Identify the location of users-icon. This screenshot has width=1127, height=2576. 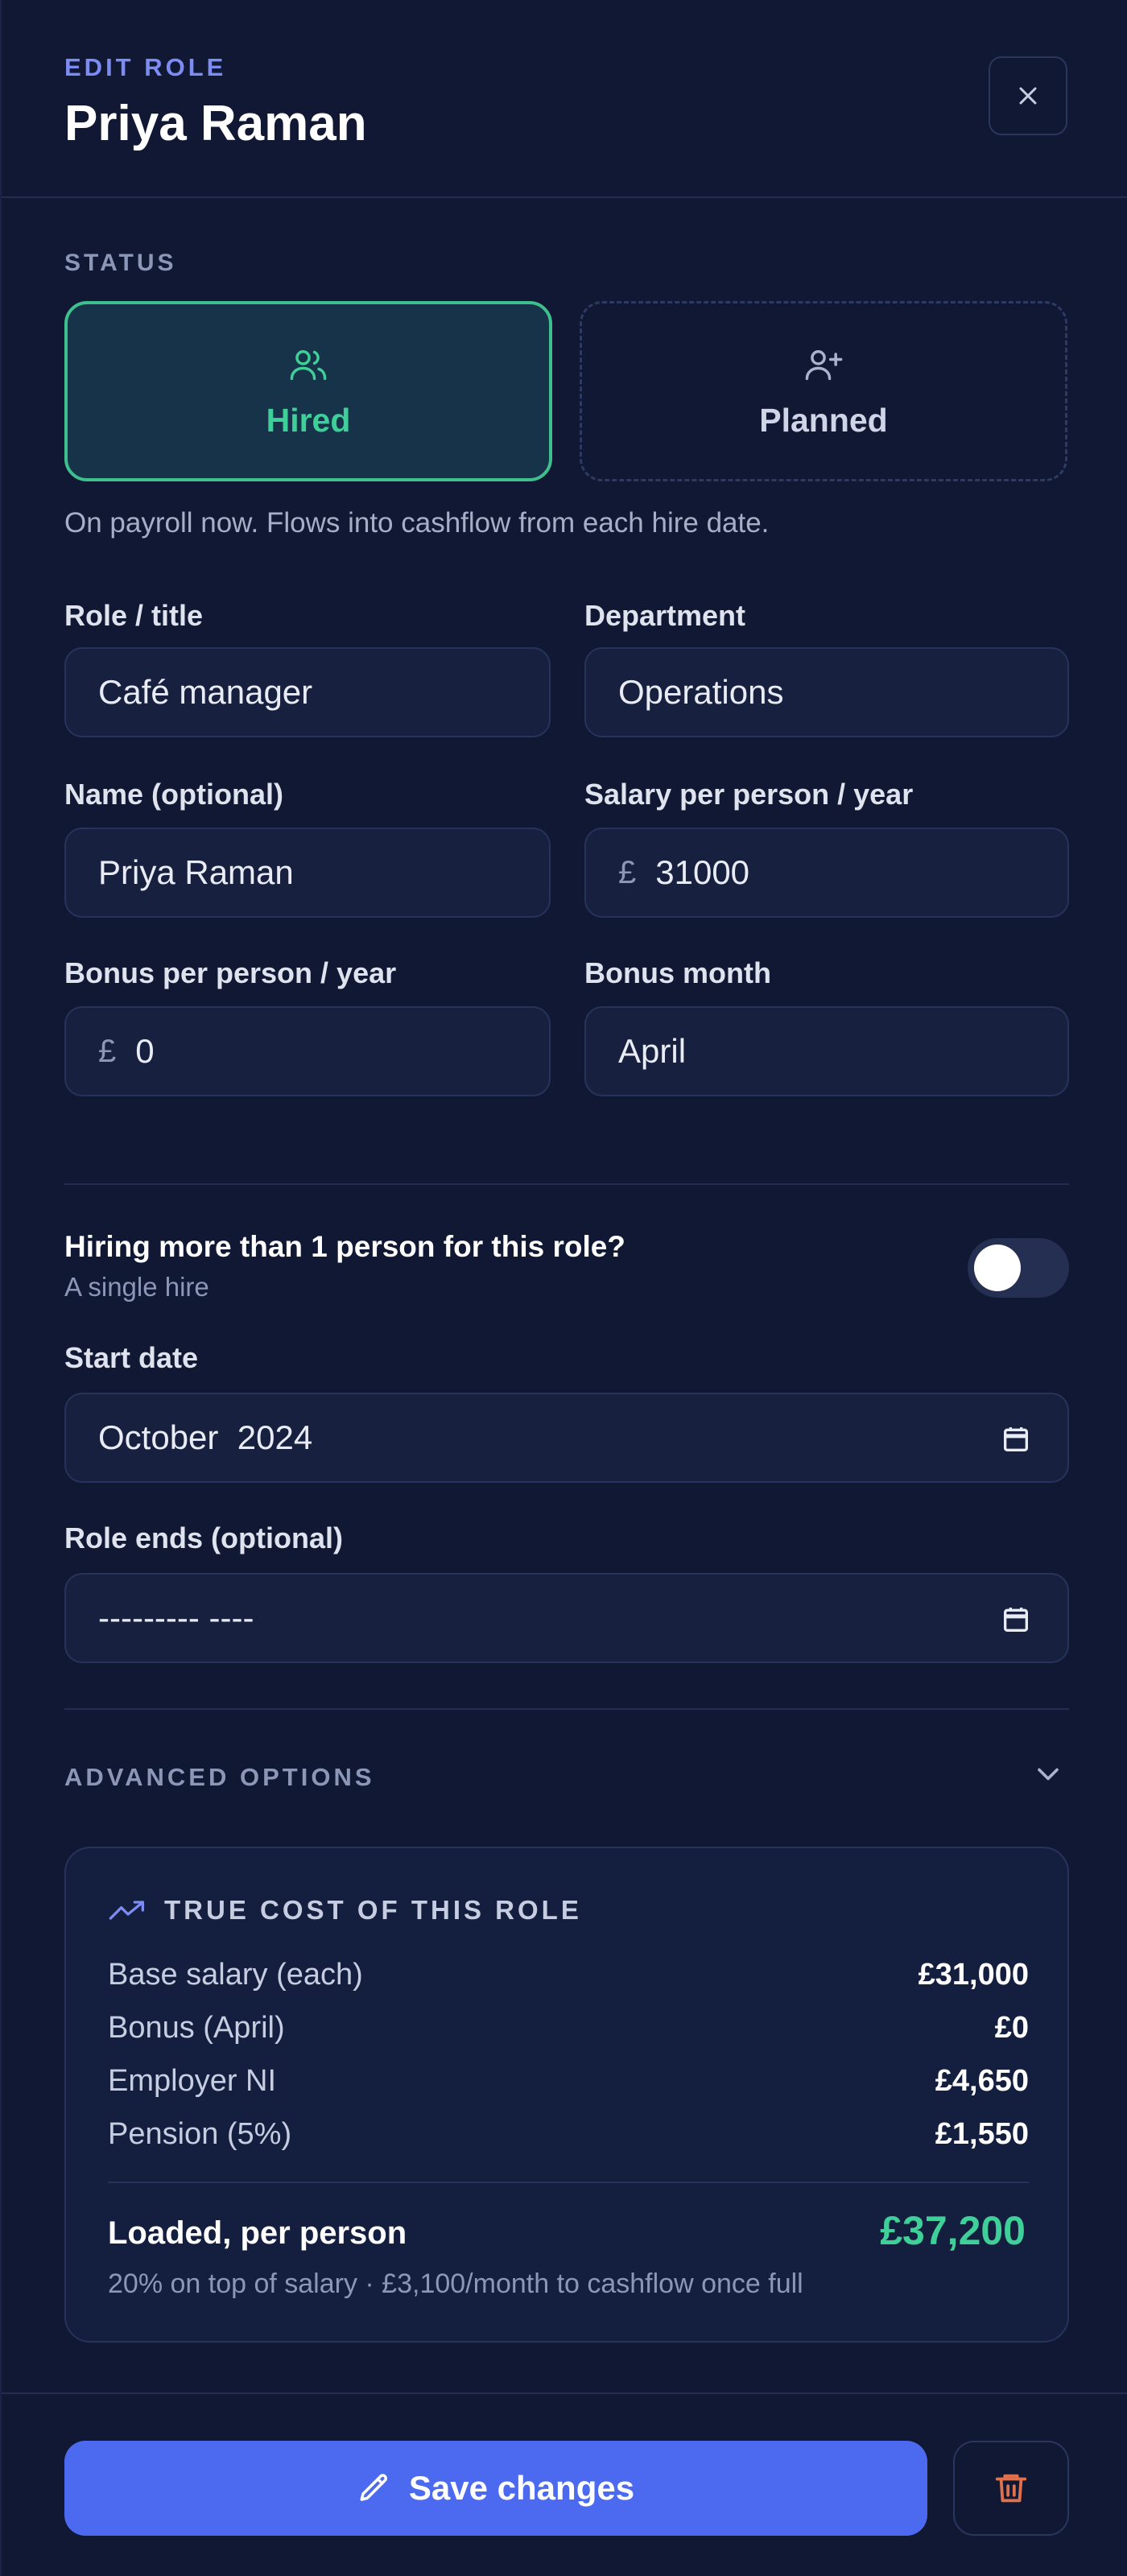
(308, 364).